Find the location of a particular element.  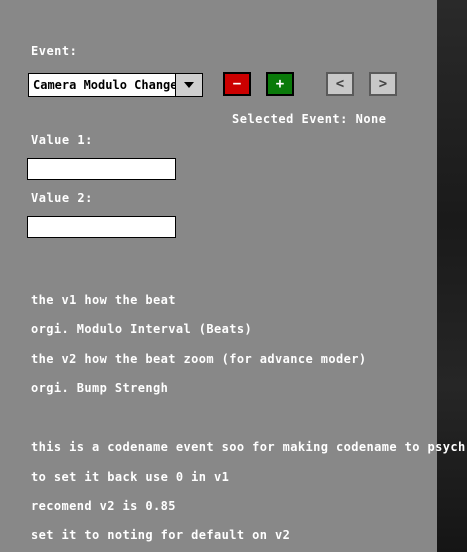

chevron-left-icon: < is located at coordinates (340, 84).